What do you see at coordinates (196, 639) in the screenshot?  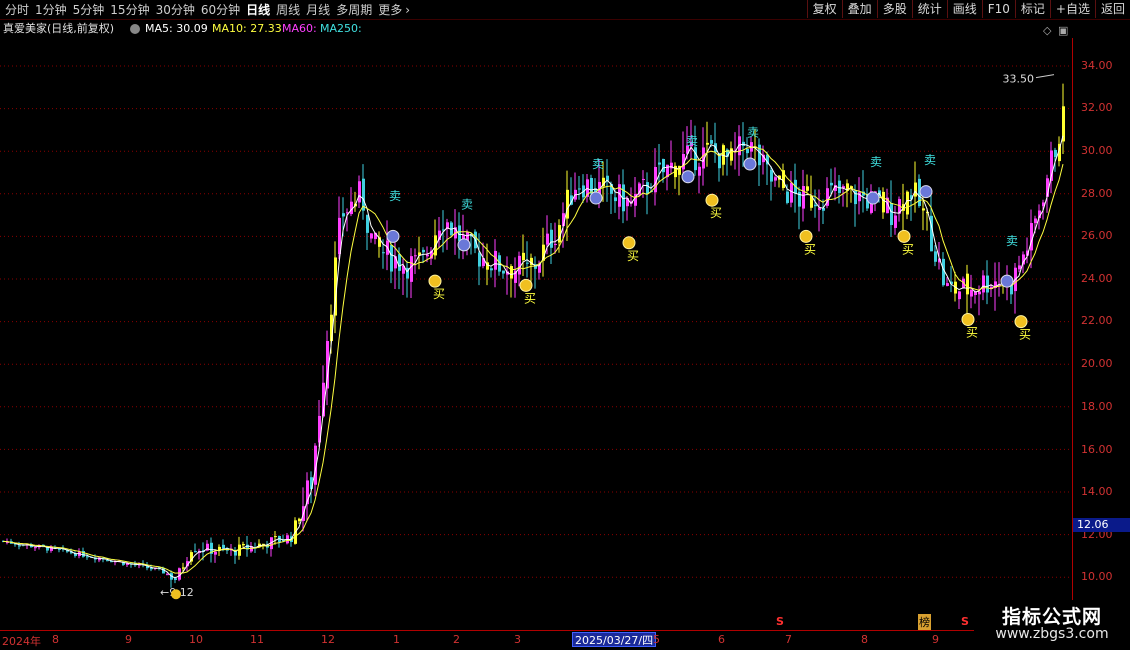 I see `month-label: 10` at bounding box center [196, 639].